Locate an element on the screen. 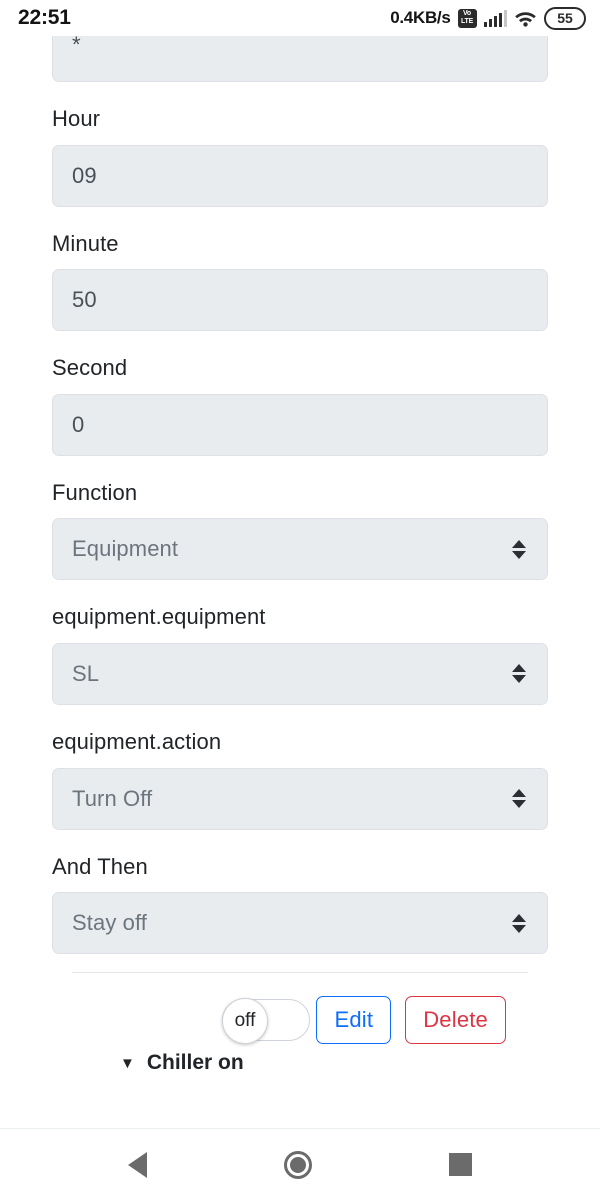  field-group-equipment: equipment.equipment SL is located at coordinates (300, 647).